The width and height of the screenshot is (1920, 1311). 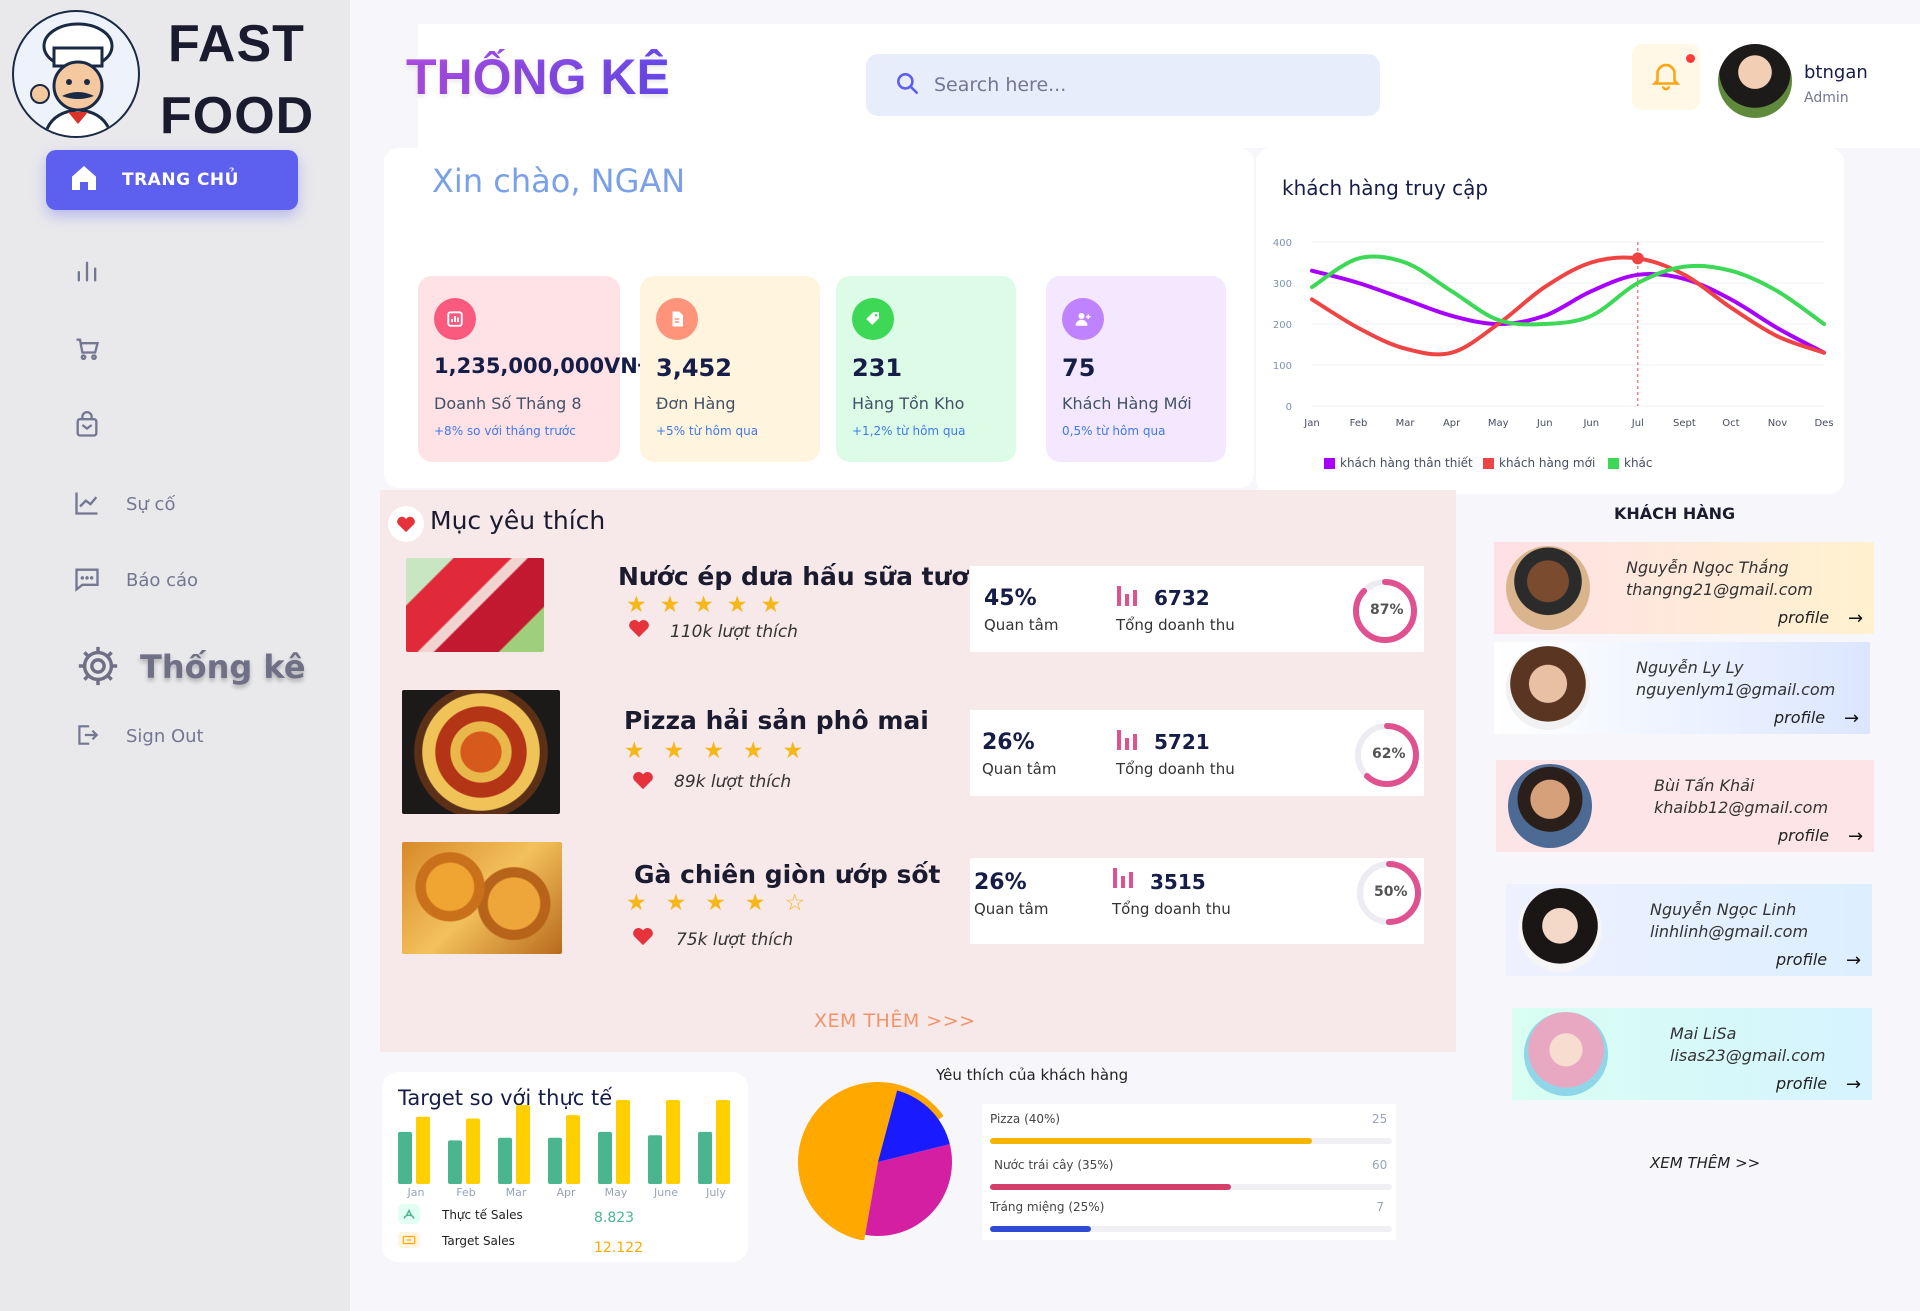 I want to click on stat-label: Khách Hàng Mới, so click(x=1127, y=403).